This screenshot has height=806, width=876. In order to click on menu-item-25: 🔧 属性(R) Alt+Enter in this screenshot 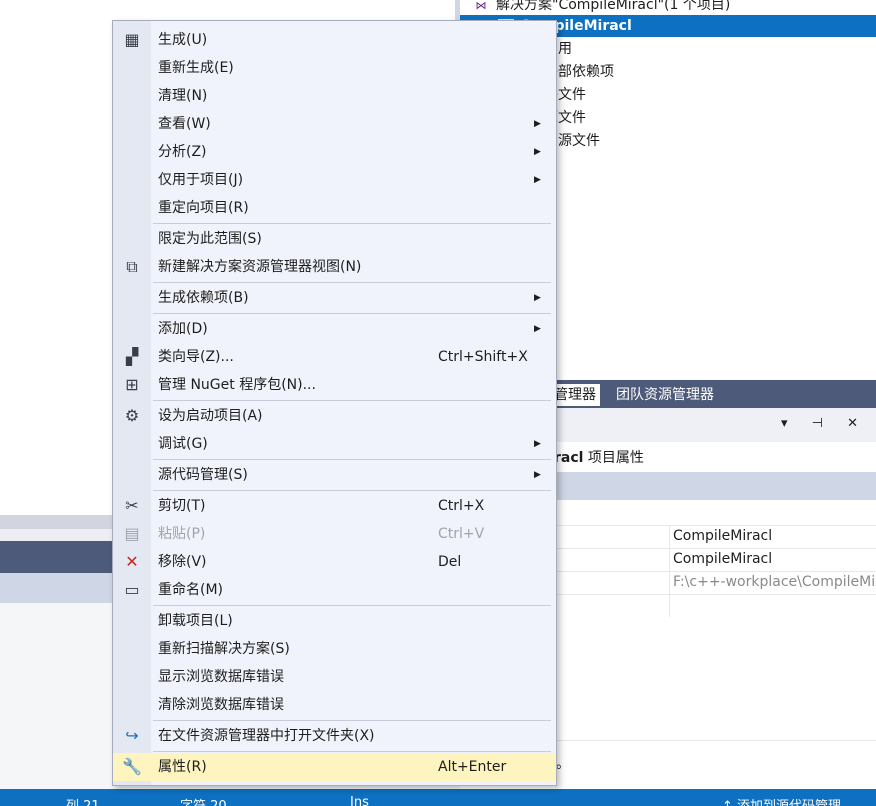, I will do `click(334, 767)`.